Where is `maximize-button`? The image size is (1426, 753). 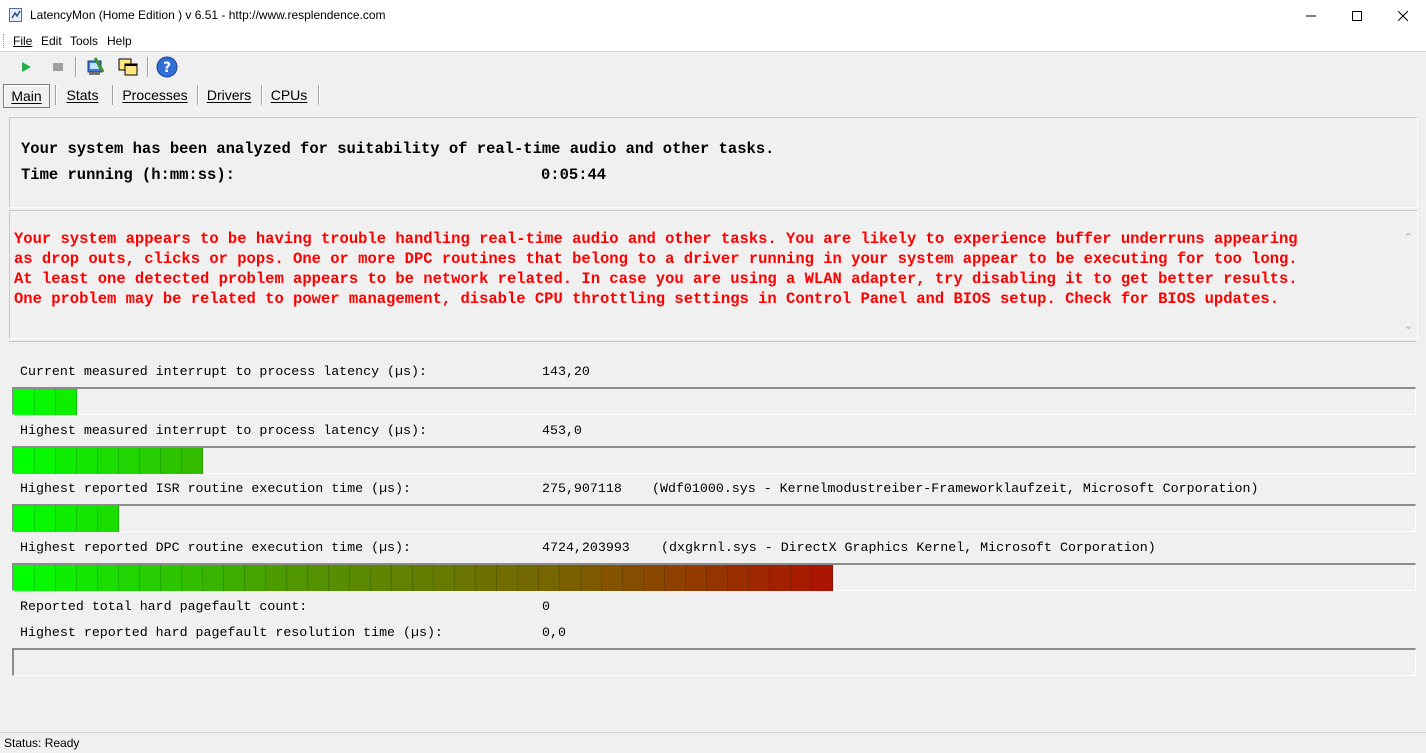 maximize-button is located at coordinates (1357, 15).